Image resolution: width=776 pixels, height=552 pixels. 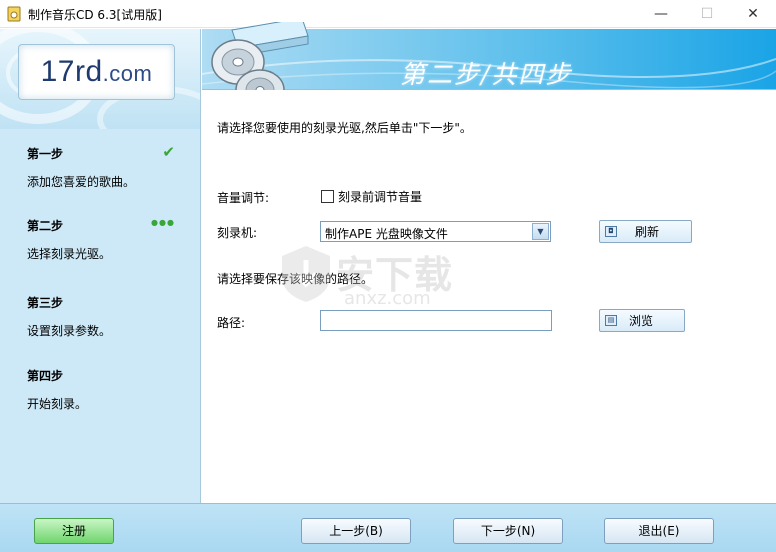 I want to click on browse-button: ▤ 浏览, so click(x=642, y=320).